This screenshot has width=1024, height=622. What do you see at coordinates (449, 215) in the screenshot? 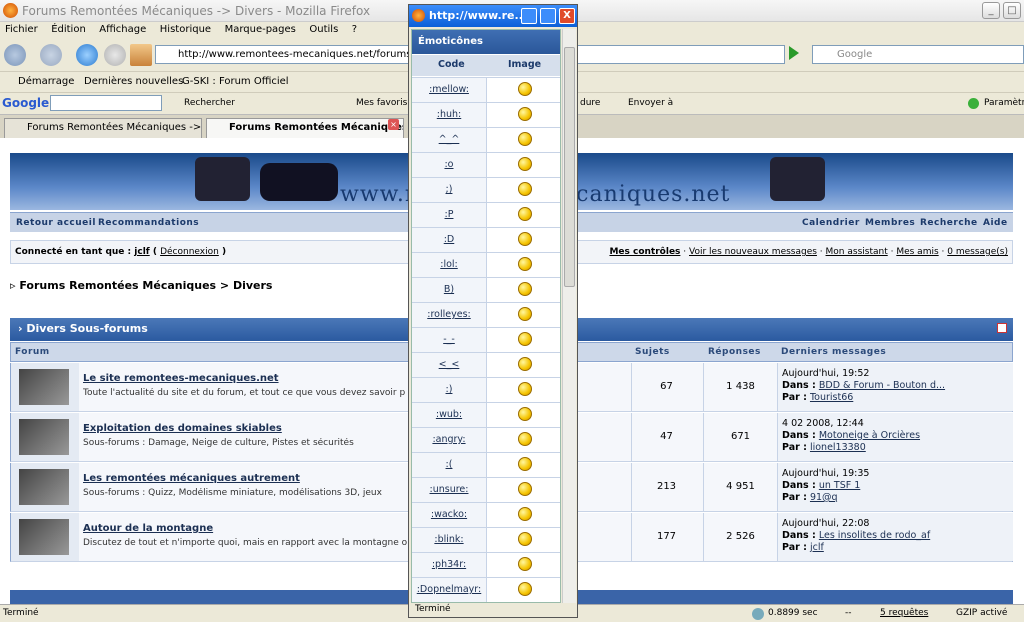
I see `emoticon-code-link: :P` at bounding box center [449, 215].